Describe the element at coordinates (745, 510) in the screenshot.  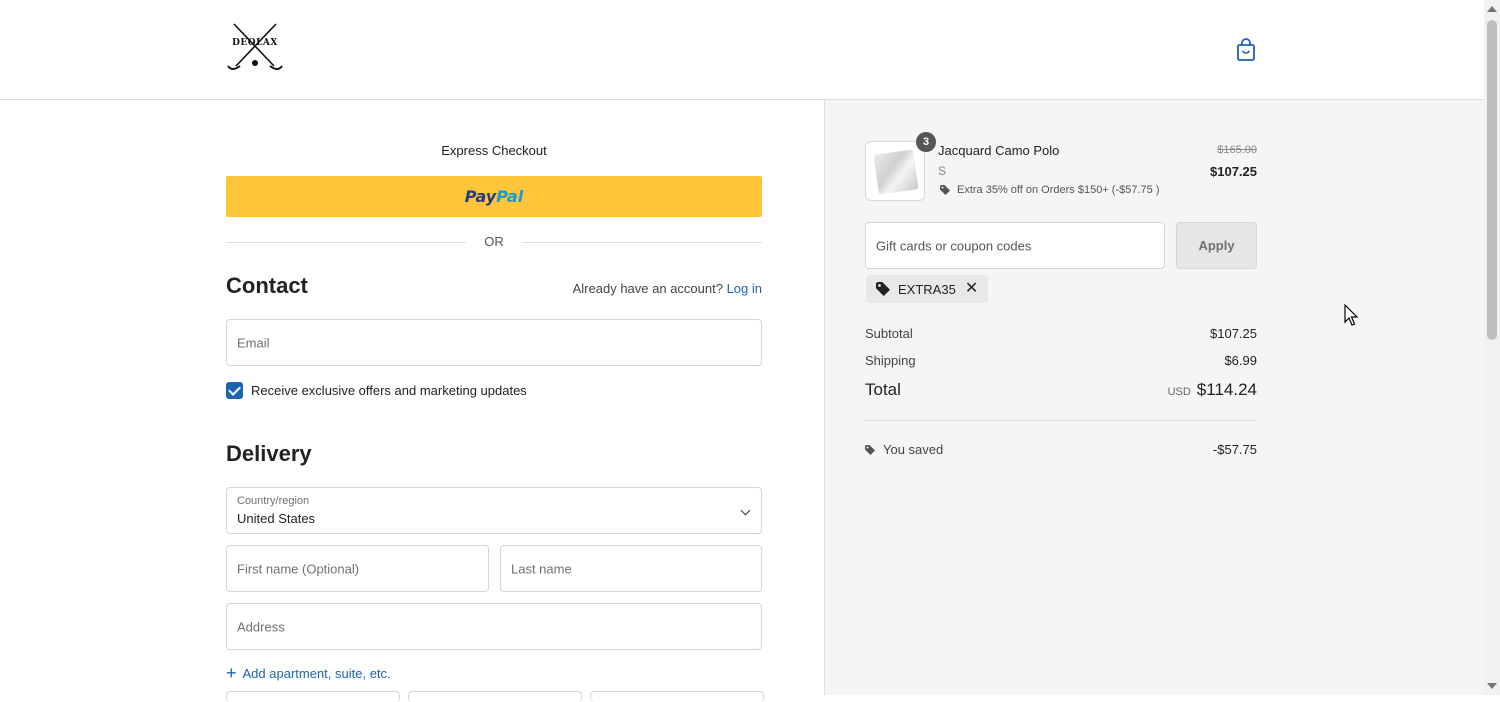
I see `chevron-down-icon` at that location.